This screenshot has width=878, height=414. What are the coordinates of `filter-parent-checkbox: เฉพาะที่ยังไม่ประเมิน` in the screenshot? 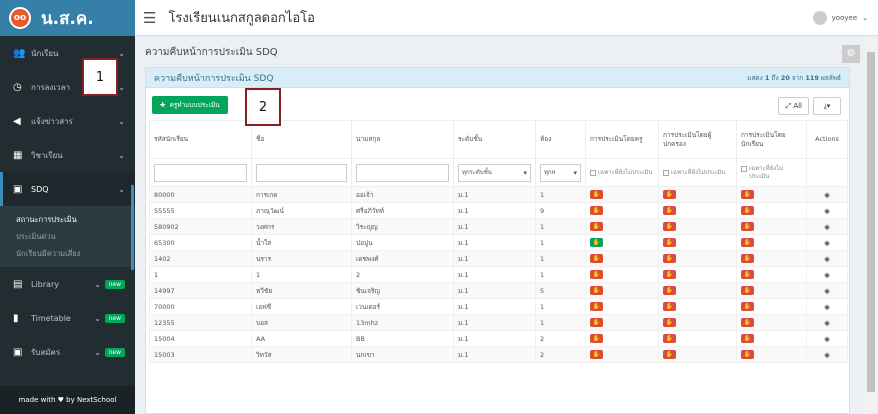 It's located at (697, 173).